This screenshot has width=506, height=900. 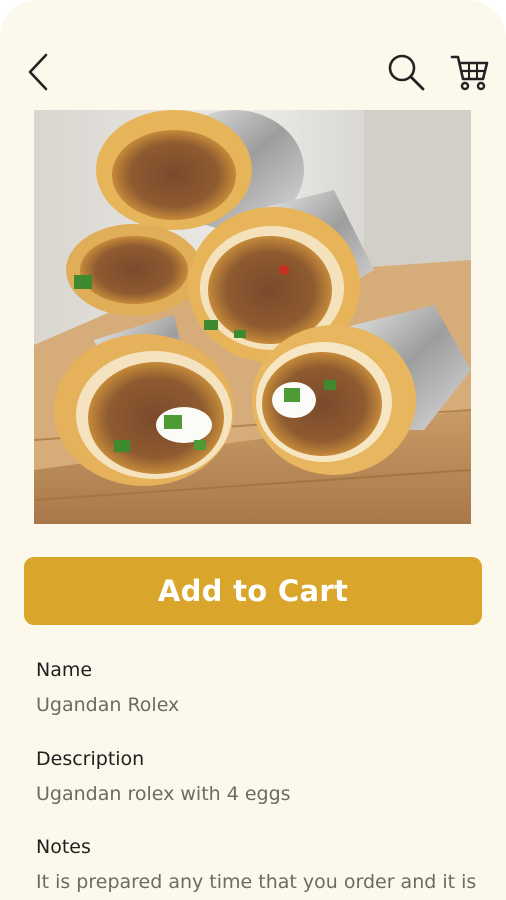 I want to click on description-field: Description Ugandan rolex with 4 eggs, so click(x=261, y=777).